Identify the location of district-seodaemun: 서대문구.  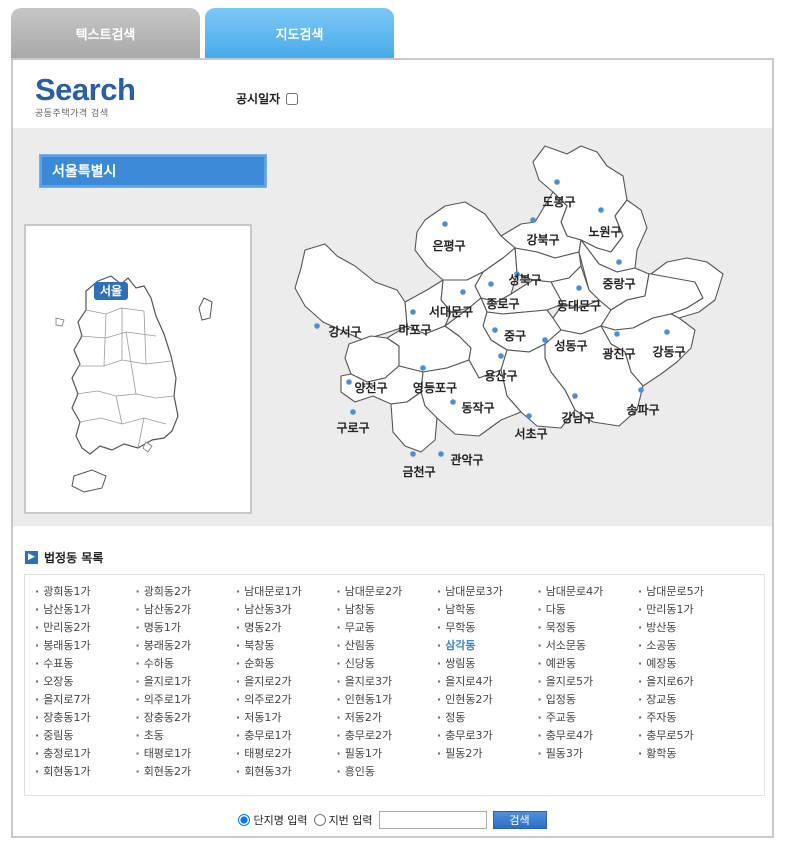
(451, 311).